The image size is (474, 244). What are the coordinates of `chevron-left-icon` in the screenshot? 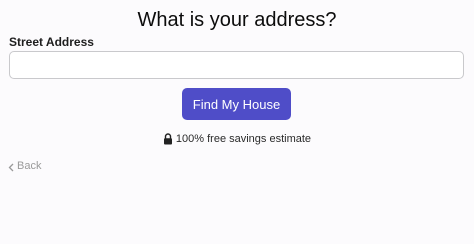 It's located at (11, 166).